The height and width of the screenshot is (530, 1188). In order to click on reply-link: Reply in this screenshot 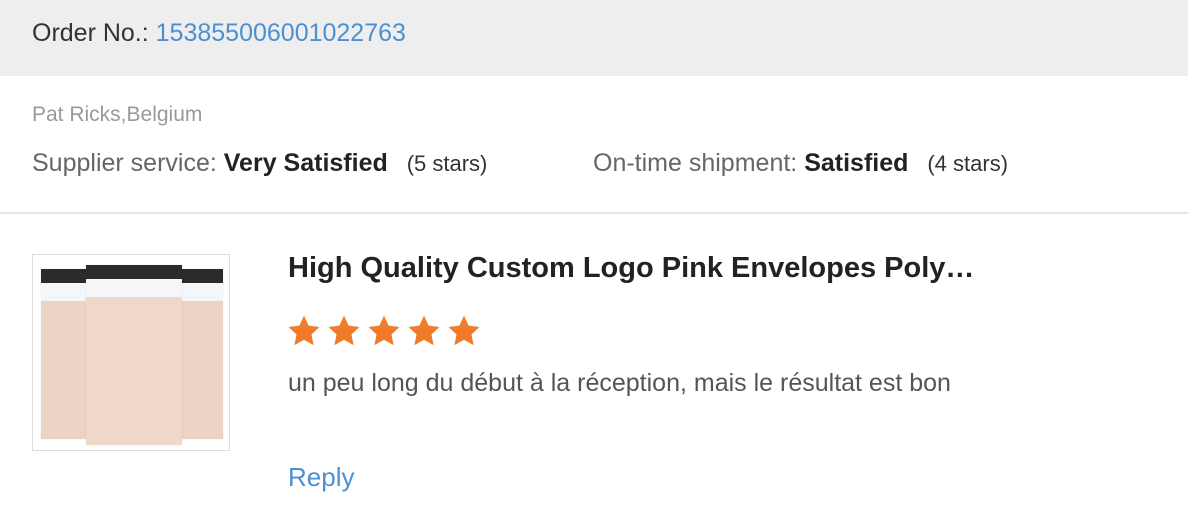, I will do `click(321, 477)`.